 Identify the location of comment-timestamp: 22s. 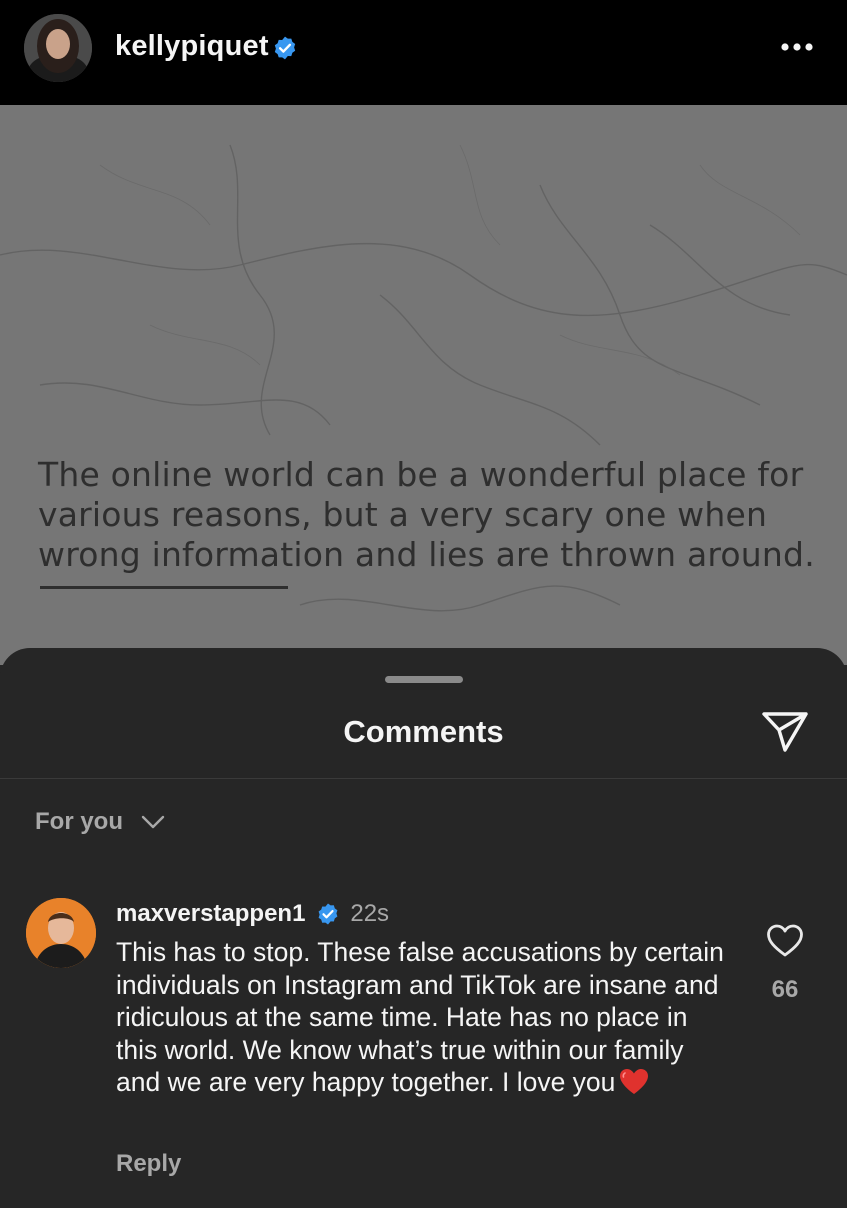
(370, 913).